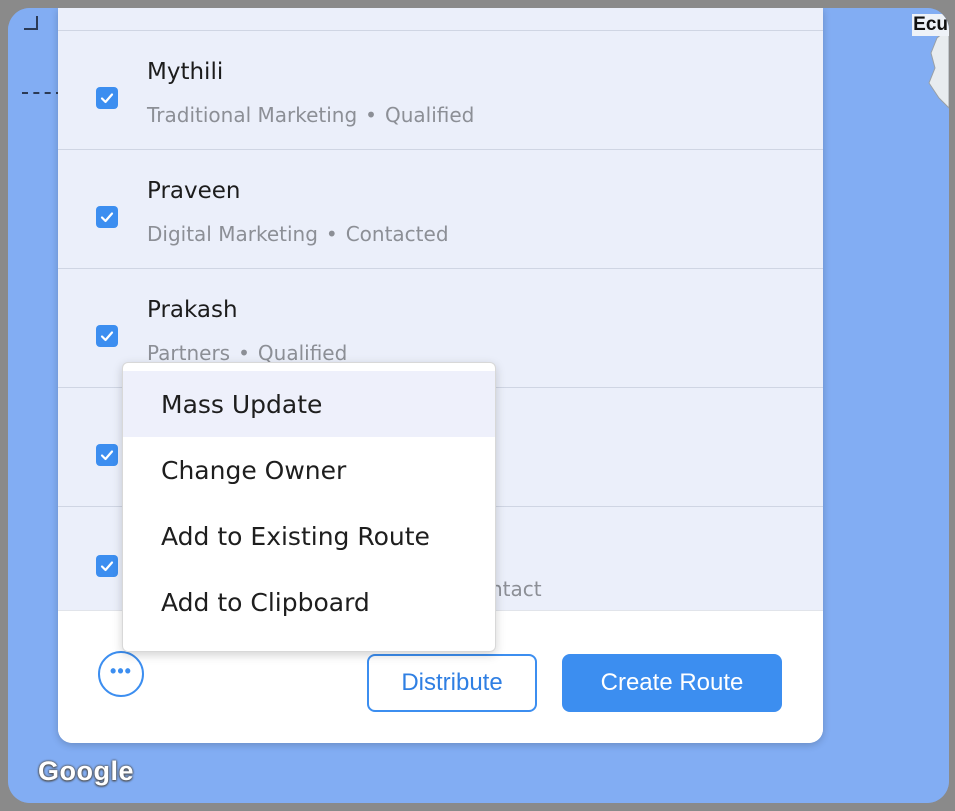  Describe the element at coordinates (42, 93) in the screenshot. I see `map-border-dashed` at that location.